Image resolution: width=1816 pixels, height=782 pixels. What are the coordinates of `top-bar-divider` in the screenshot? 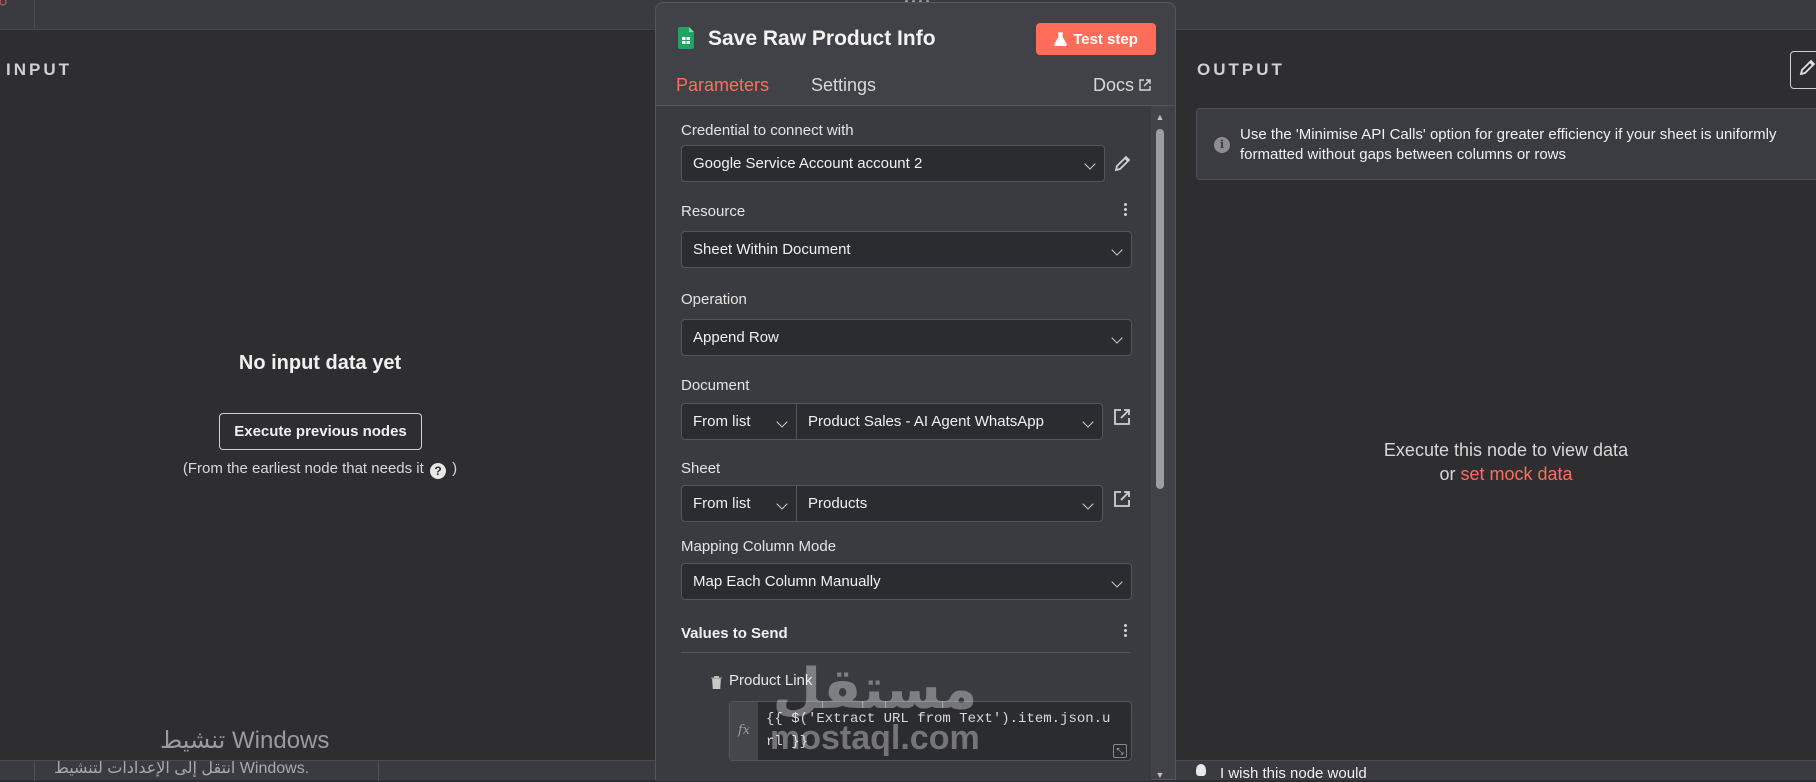 It's located at (34, 15).